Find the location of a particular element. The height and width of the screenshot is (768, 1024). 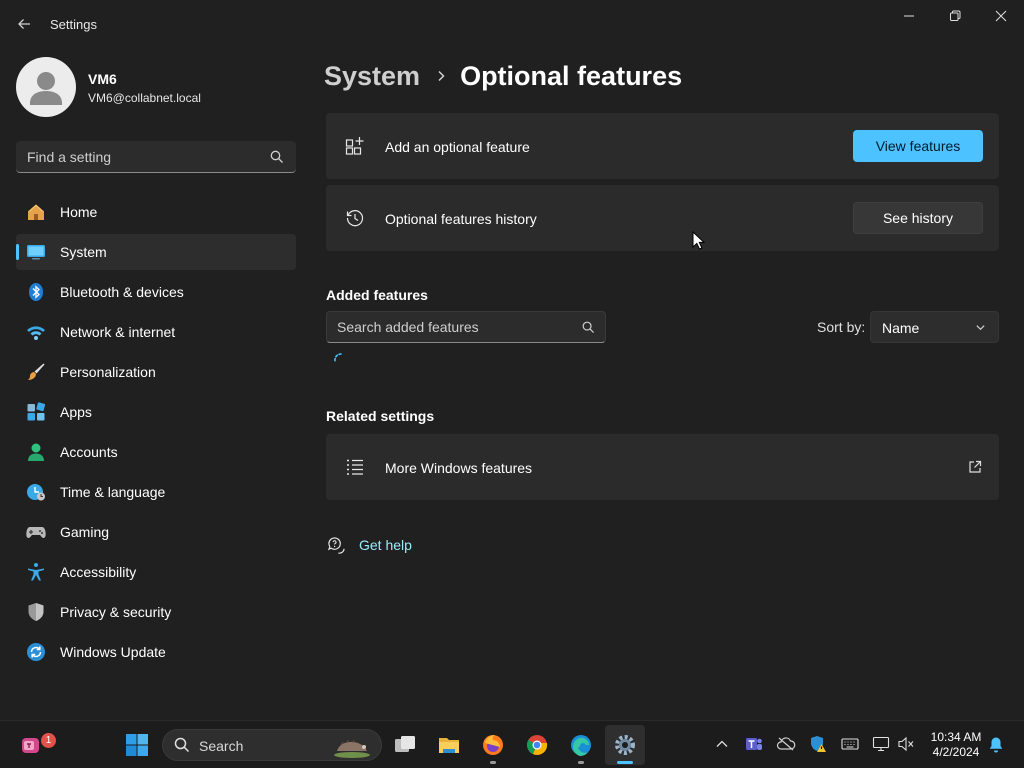

network-icon is located at coordinates (881, 744).